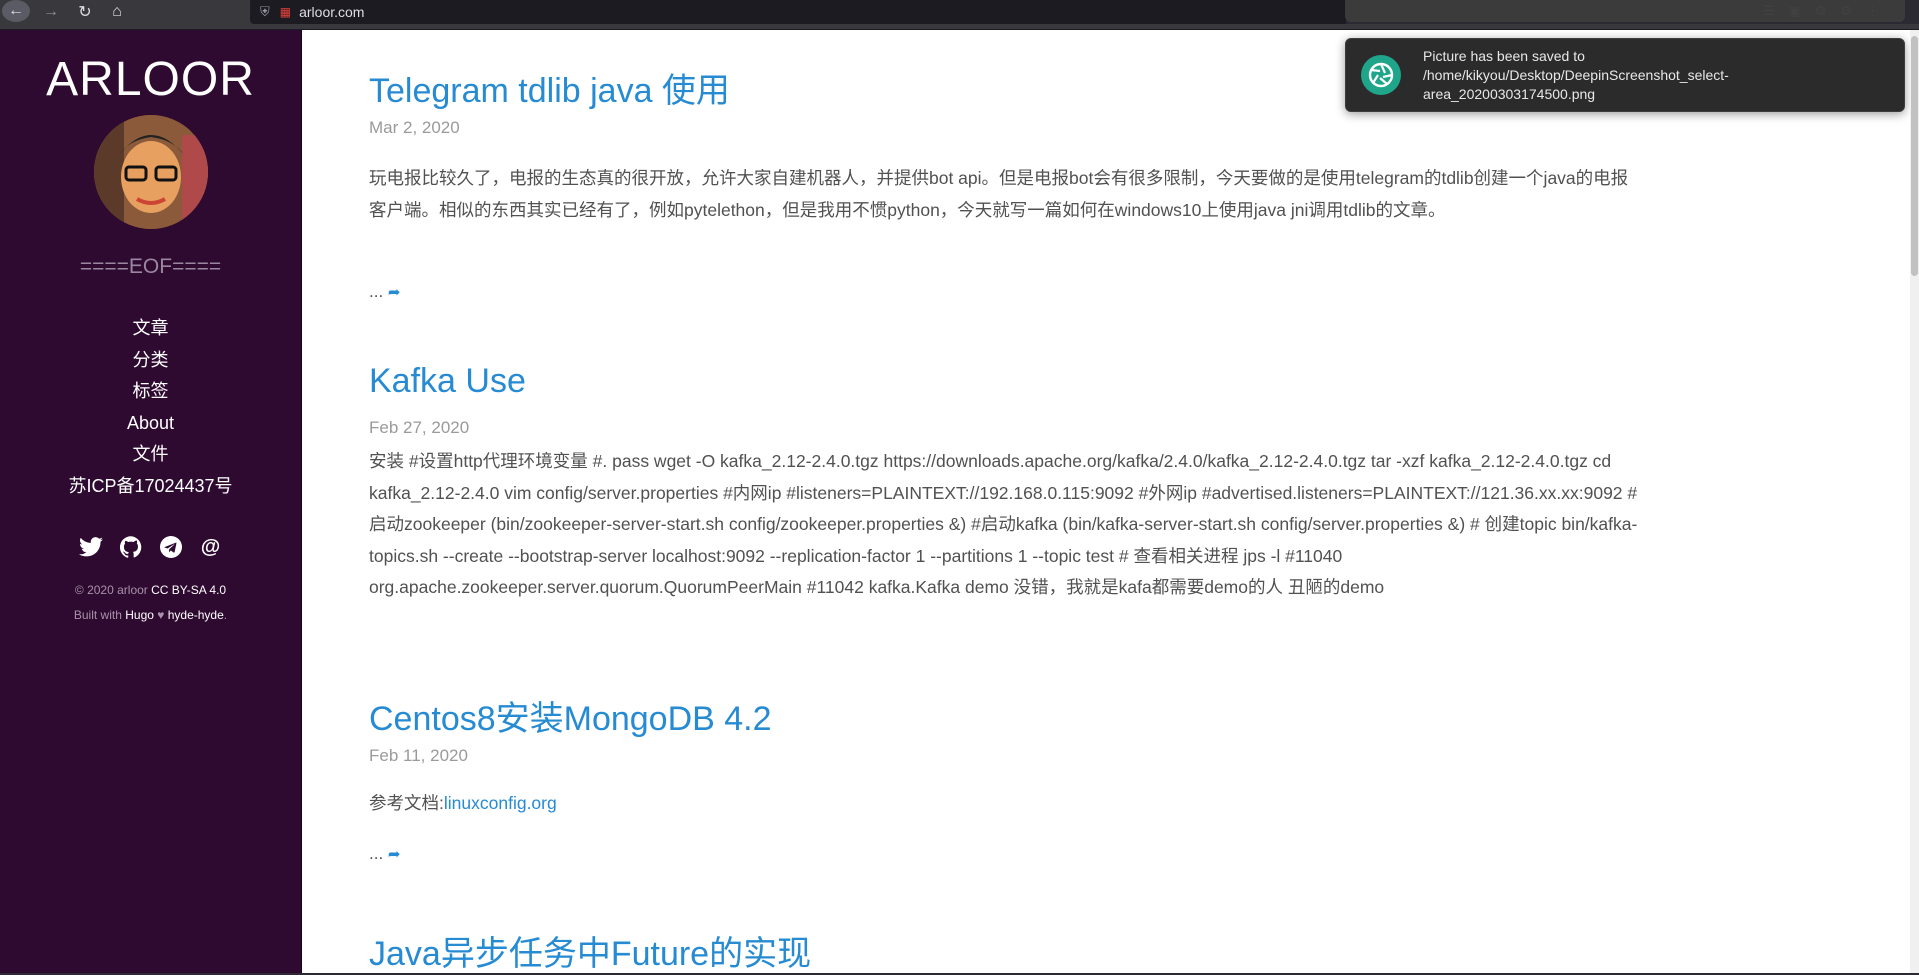 Image resolution: width=1919 pixels, height=975 pixels. Describe the element at coordinates (139, 615) in the screenshot. I see `hugo-link: Hugo` at that location.